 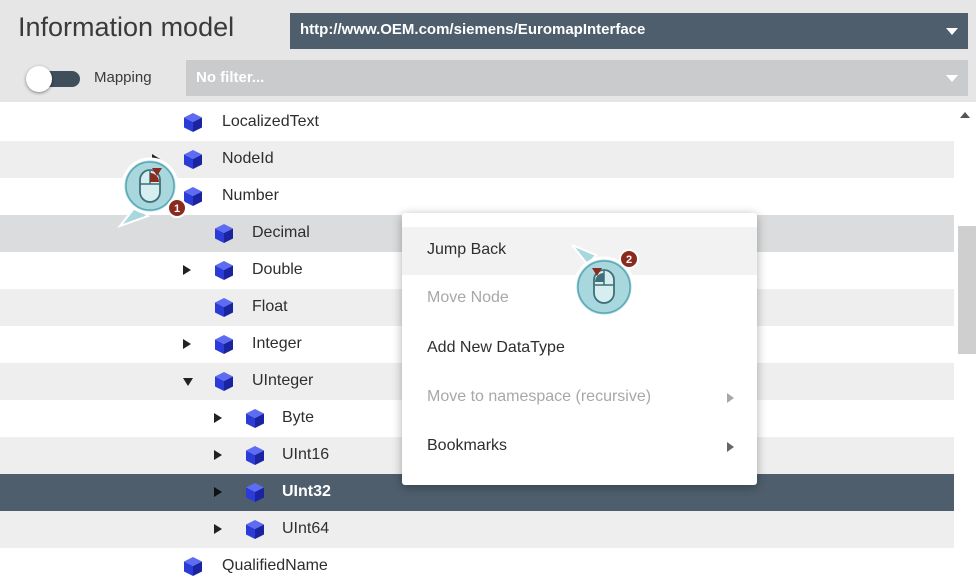 What do you see at coordinates (629, 260) in the screenshot?
I see `callout-number: 2` at bounding box center [629, 260].